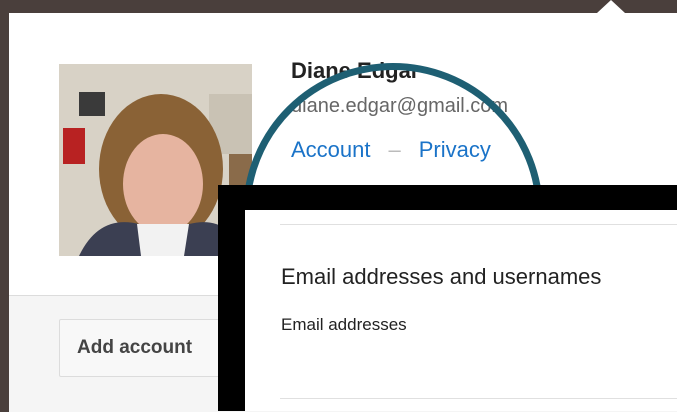 The image size is (677, 412). I want to click on settings-divider-bottom, so click(478, 398).